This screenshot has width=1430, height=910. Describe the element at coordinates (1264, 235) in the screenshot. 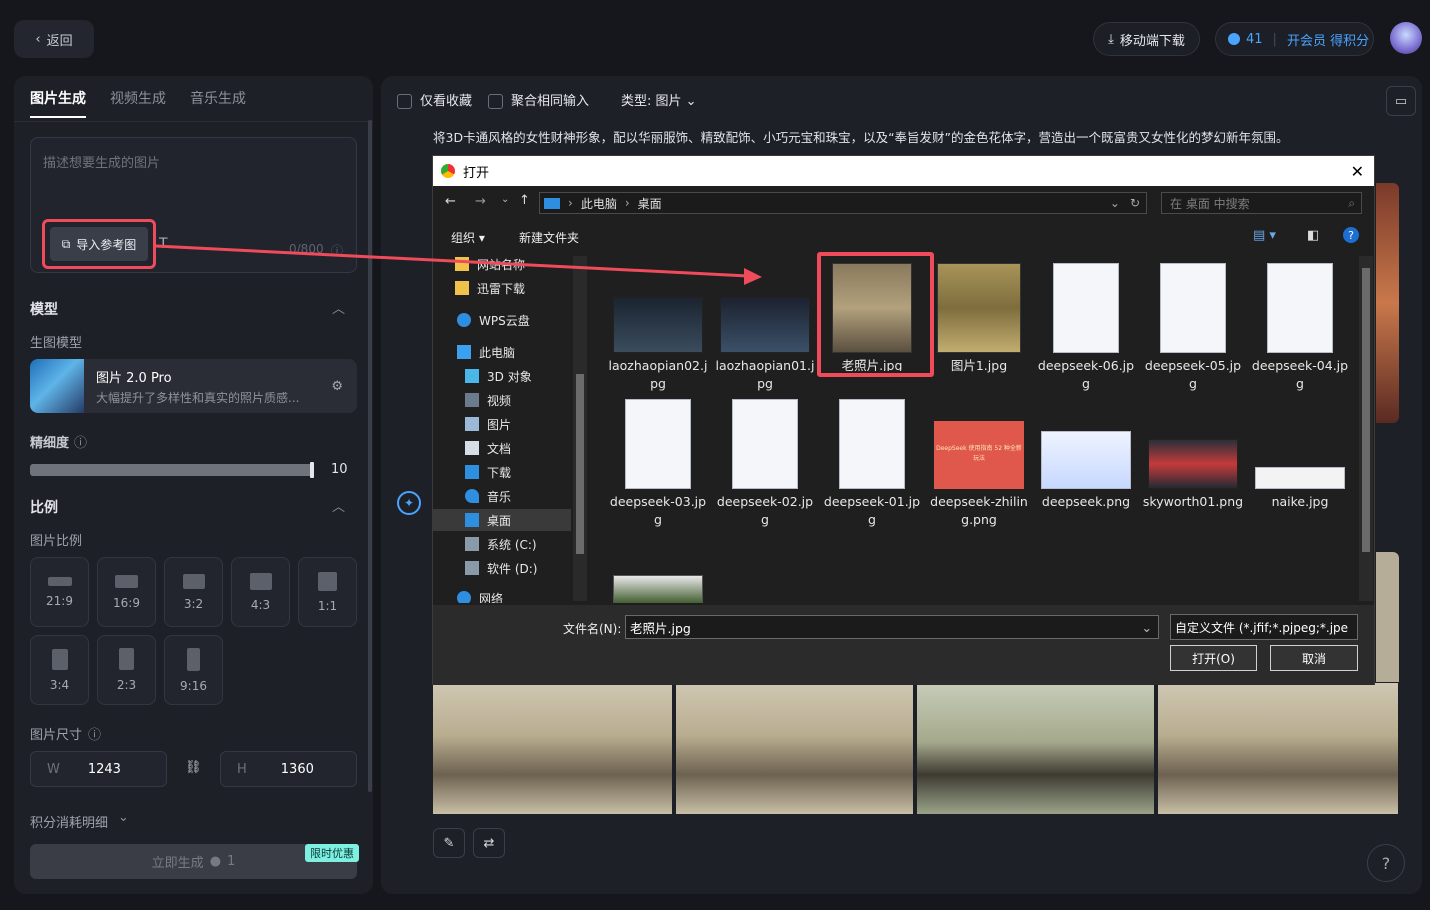

I see `view-options-icon: ▤ ▾` at that location.